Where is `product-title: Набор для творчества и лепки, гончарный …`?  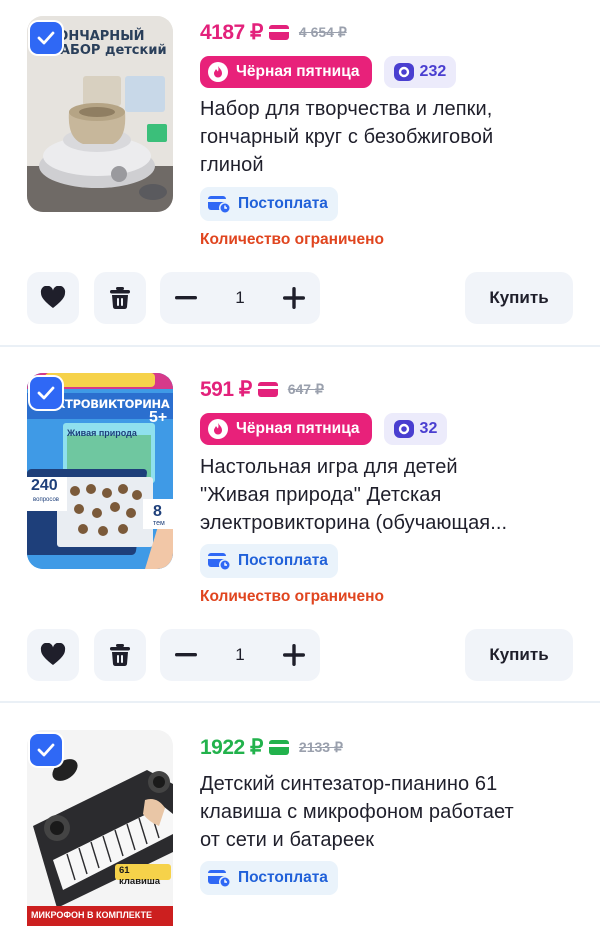 product-title: Набор для творчества и лепки, гончарный … is located at coordinates (387, 137).